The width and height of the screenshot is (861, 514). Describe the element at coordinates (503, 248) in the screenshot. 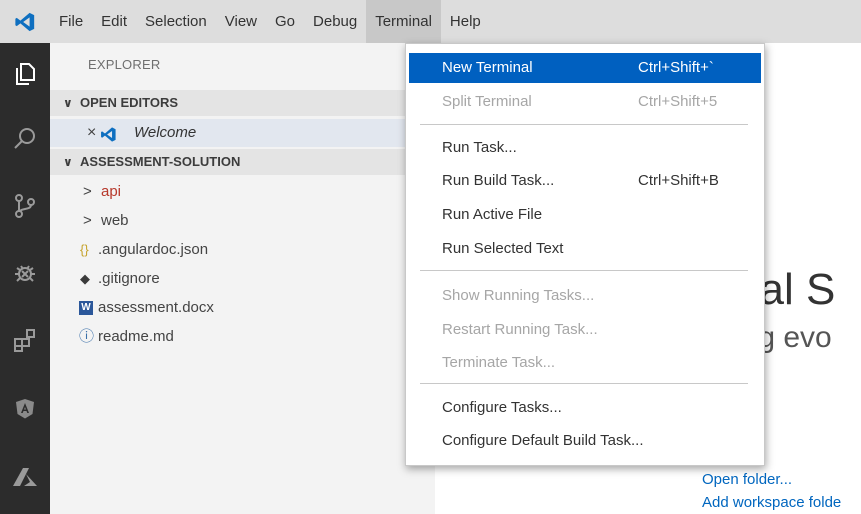

I see `menu-item-label: Run Selected Text` at that location.